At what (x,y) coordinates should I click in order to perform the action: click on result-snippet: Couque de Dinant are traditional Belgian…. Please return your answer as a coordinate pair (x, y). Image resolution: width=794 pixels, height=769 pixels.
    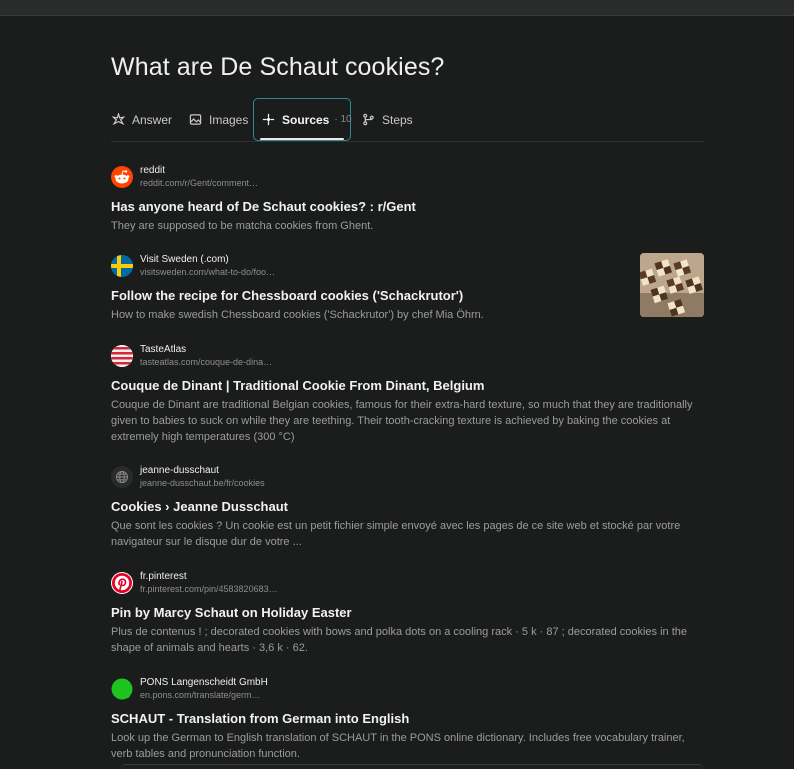
    Looking at the image, I should click on (402, 421).